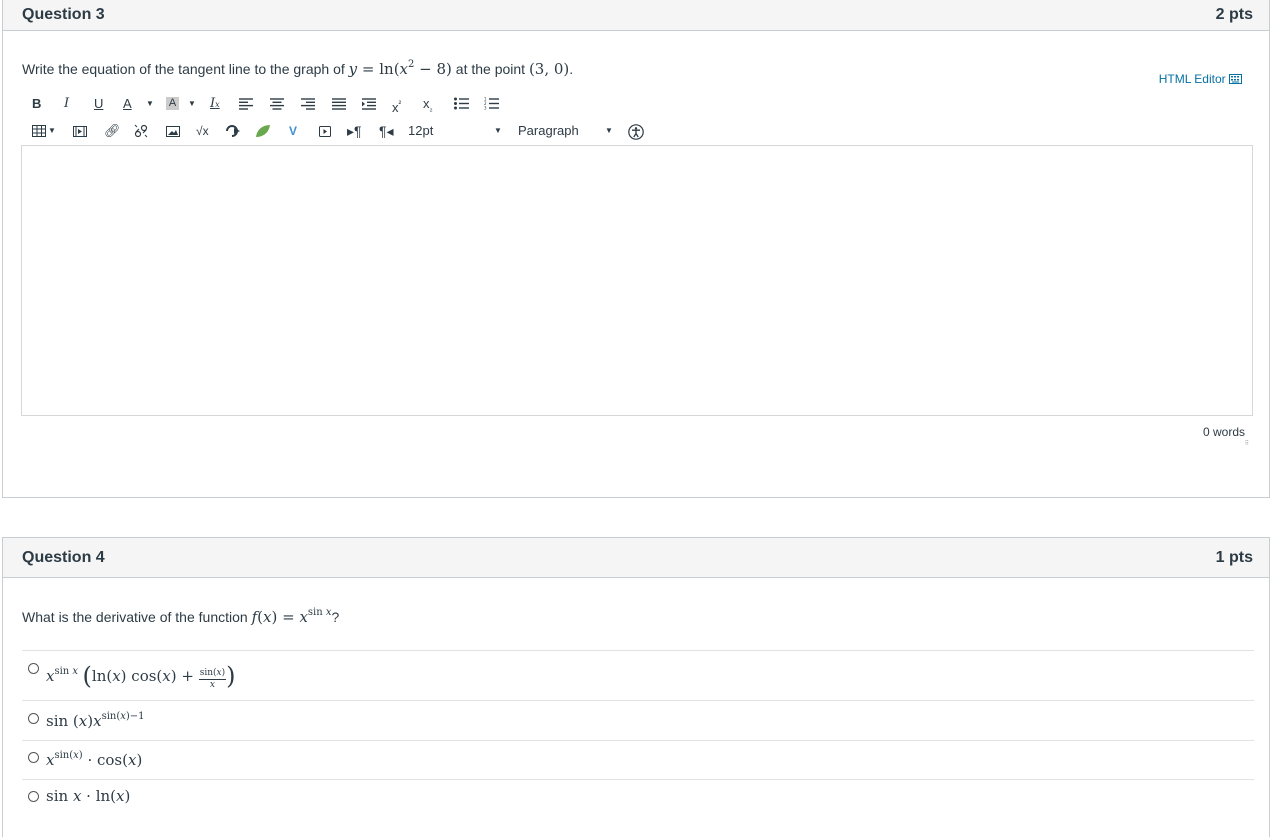  Describe the element at coordinates (215, 104) in the screenshot. I see `clear-formatting-icon: Ix` at that location.